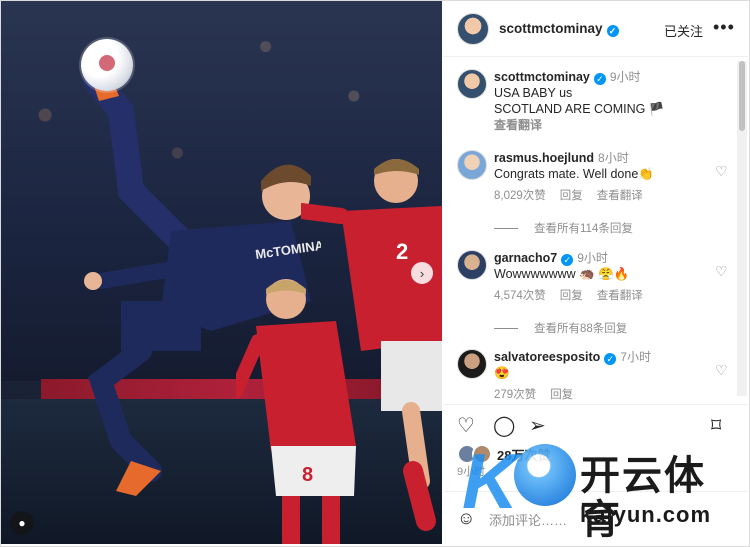  What do you see at coordinates (520, 296) in the screenshot?
I see `comment-likes: 4,574次赞` at bounding box center [520, 296].